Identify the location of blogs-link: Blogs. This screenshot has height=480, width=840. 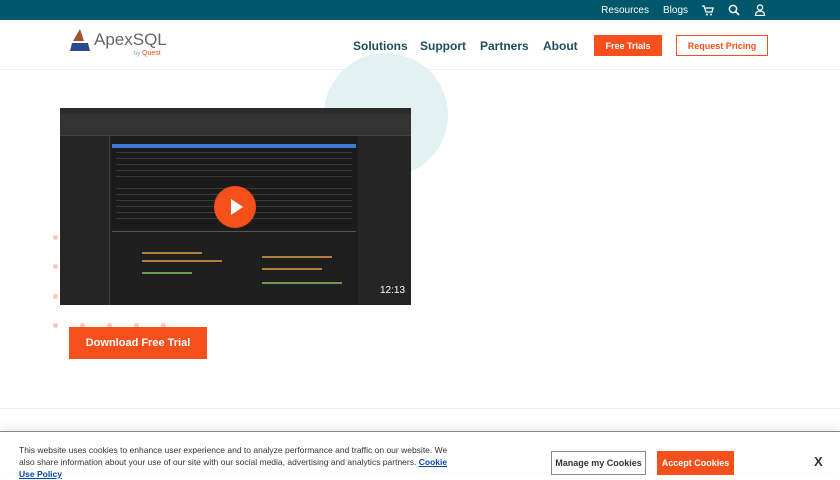
(675, 10).